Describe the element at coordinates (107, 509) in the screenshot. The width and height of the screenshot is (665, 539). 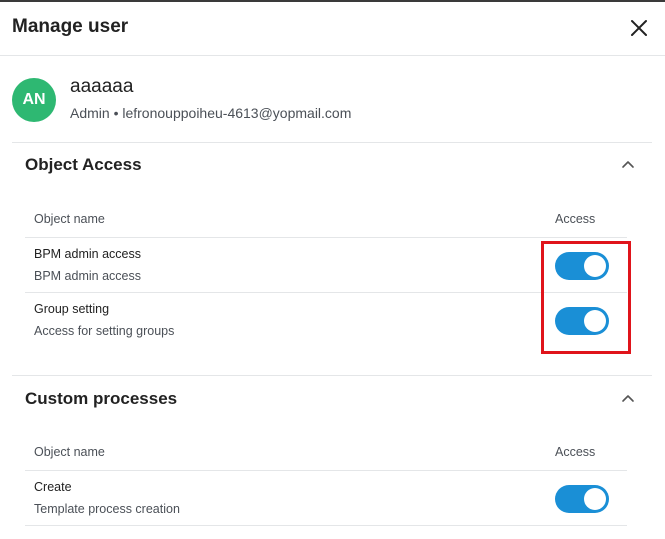
I see `row-description: Template process creation` at that location.